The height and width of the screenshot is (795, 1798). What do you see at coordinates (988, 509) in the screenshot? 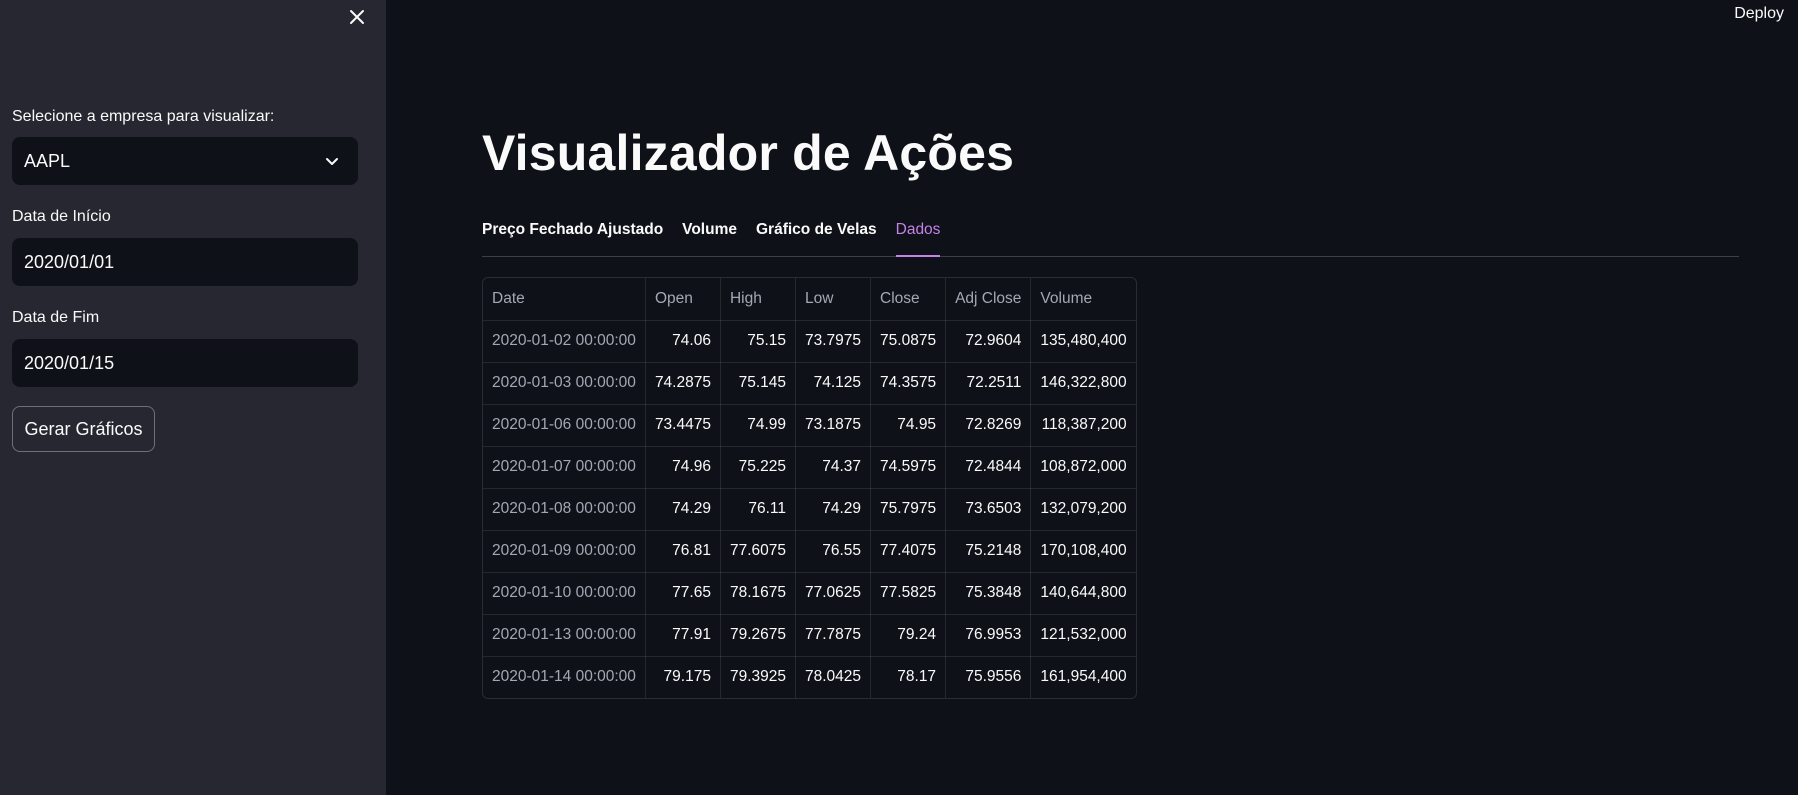
I see `adj-close-cell: 73.6503` at bounding box center [988, 509].